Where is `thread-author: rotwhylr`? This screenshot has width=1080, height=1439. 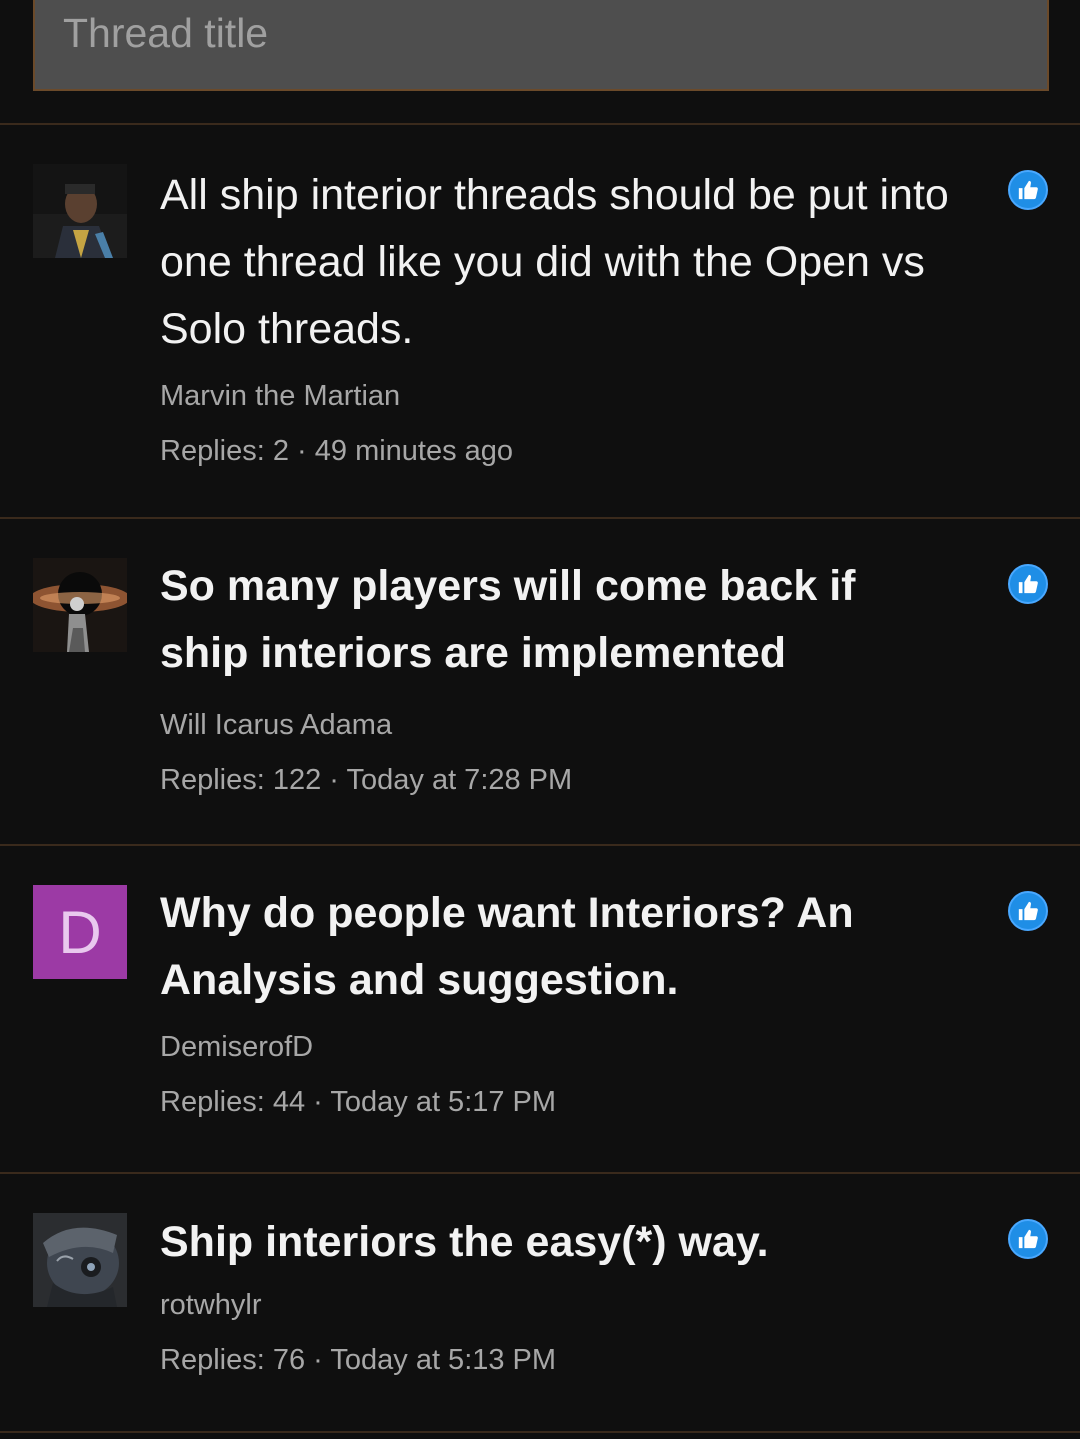
thread-author: rotwhylr is located at coordinates (602, 1305).